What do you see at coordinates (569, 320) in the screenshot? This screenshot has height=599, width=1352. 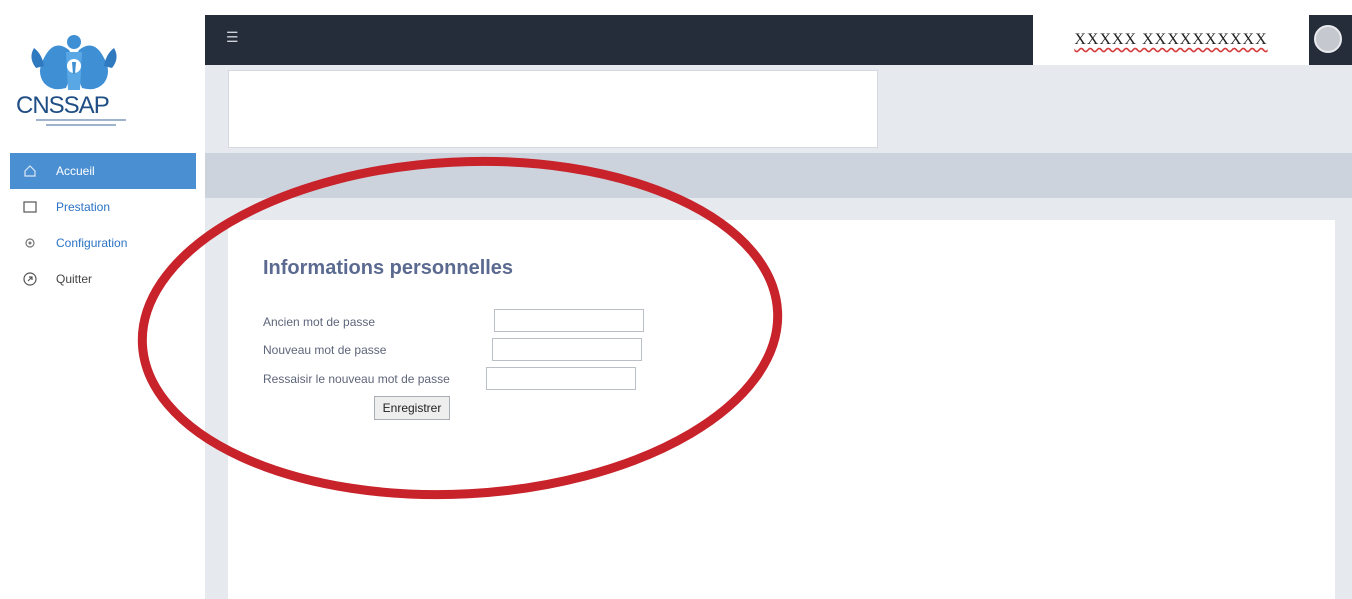 I see `old-password-field` at bounding box center [569, 320].